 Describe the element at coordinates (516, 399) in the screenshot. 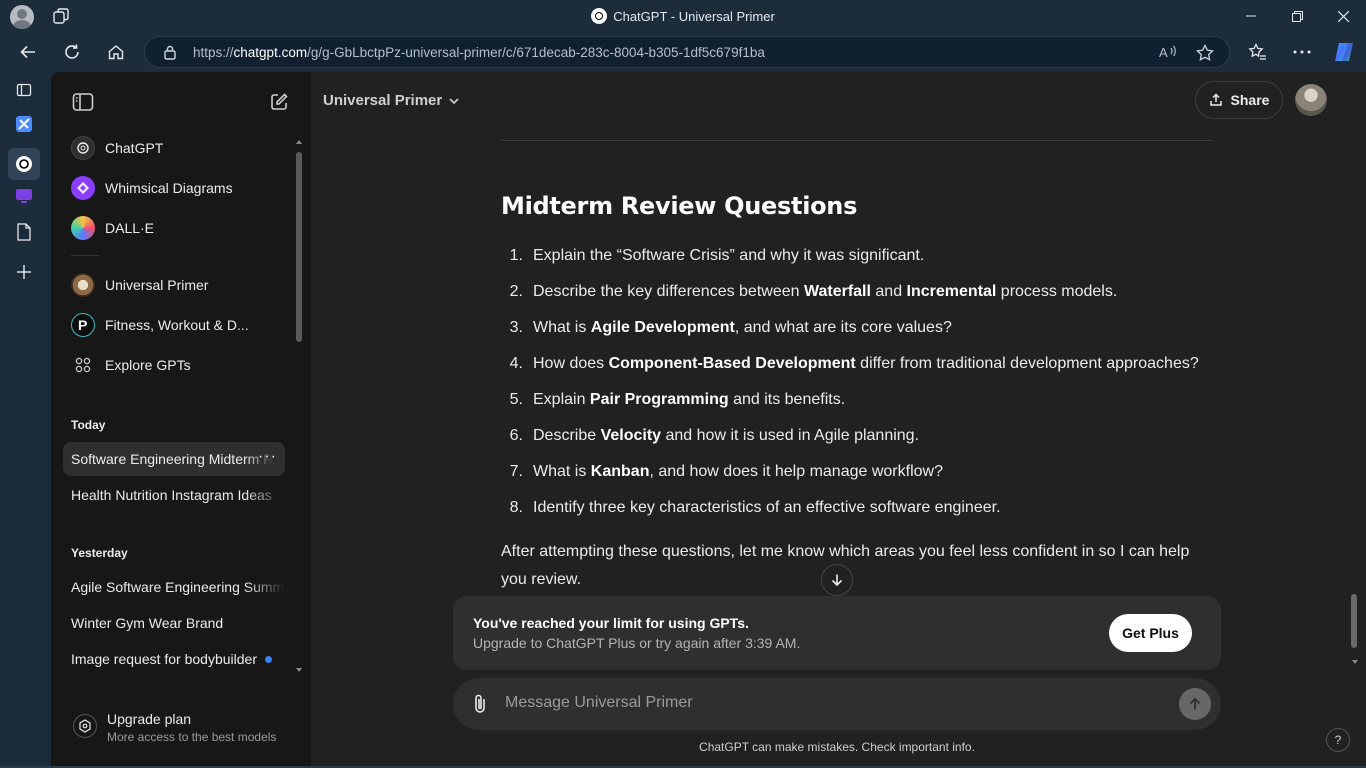

I see `question-number: 5.` at that location.